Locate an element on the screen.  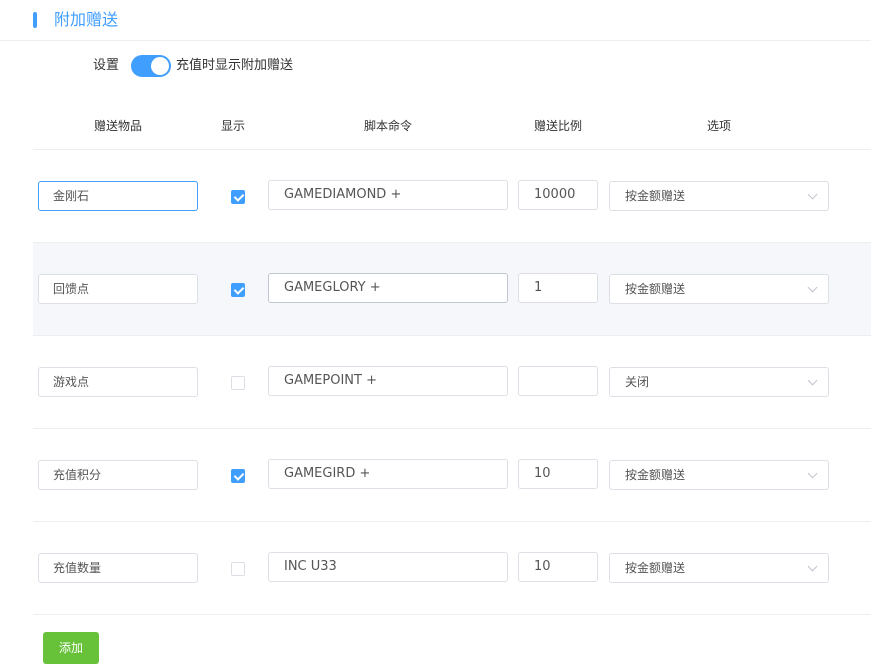
command-input: INC U33 is located at coordinates (388, 567).